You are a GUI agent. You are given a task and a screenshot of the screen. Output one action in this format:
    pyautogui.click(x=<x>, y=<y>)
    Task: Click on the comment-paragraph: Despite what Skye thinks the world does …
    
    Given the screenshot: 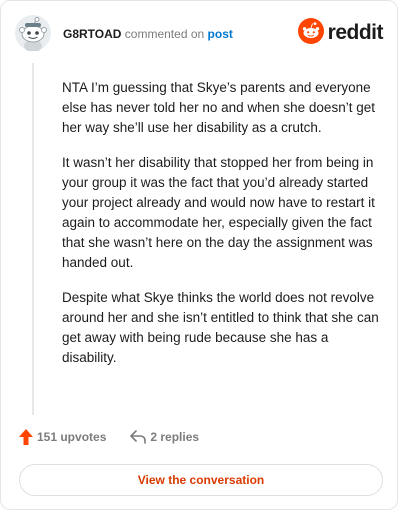 What is the action you would take?
    pyautogui.click(x=220, y=327)
    